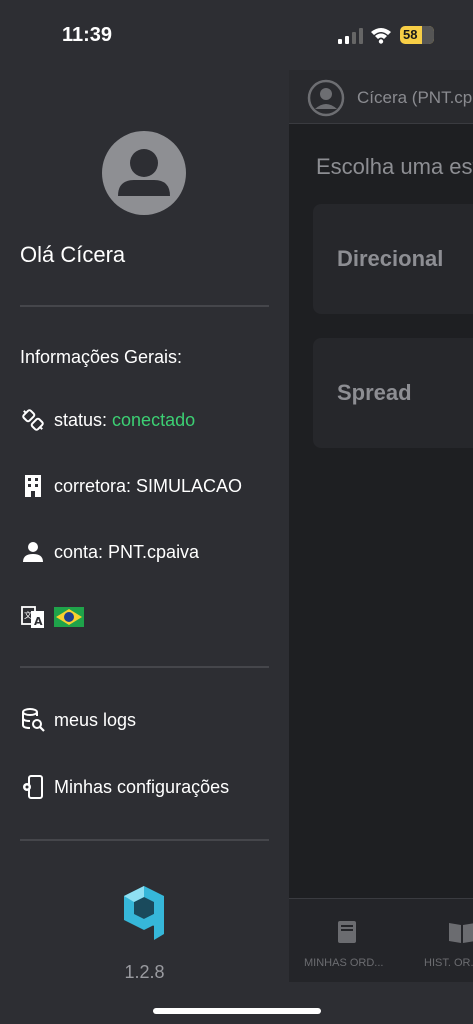 Image resolution: width=473 pixels, height=1024 pixels. Describe the element at coordinates (127, 552) in the screenshot. I see `account-text: conta: PNT.cpaiva` at that location.